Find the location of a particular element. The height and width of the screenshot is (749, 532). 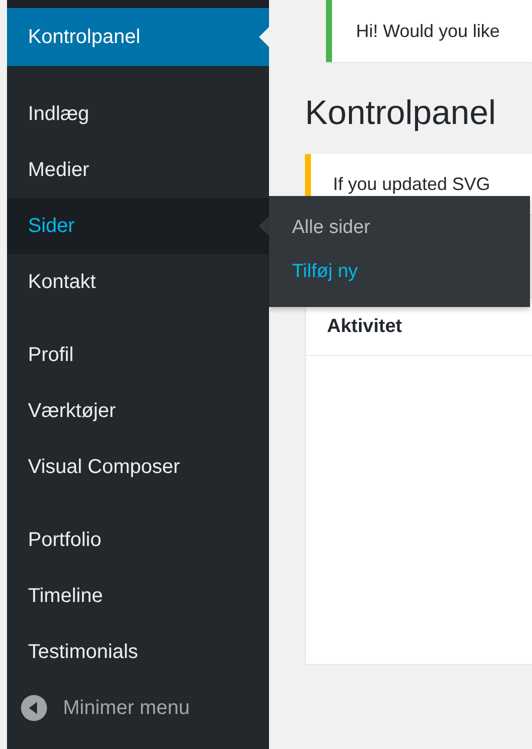

menu-item: Indlæg is located at coordinates (138, 114).